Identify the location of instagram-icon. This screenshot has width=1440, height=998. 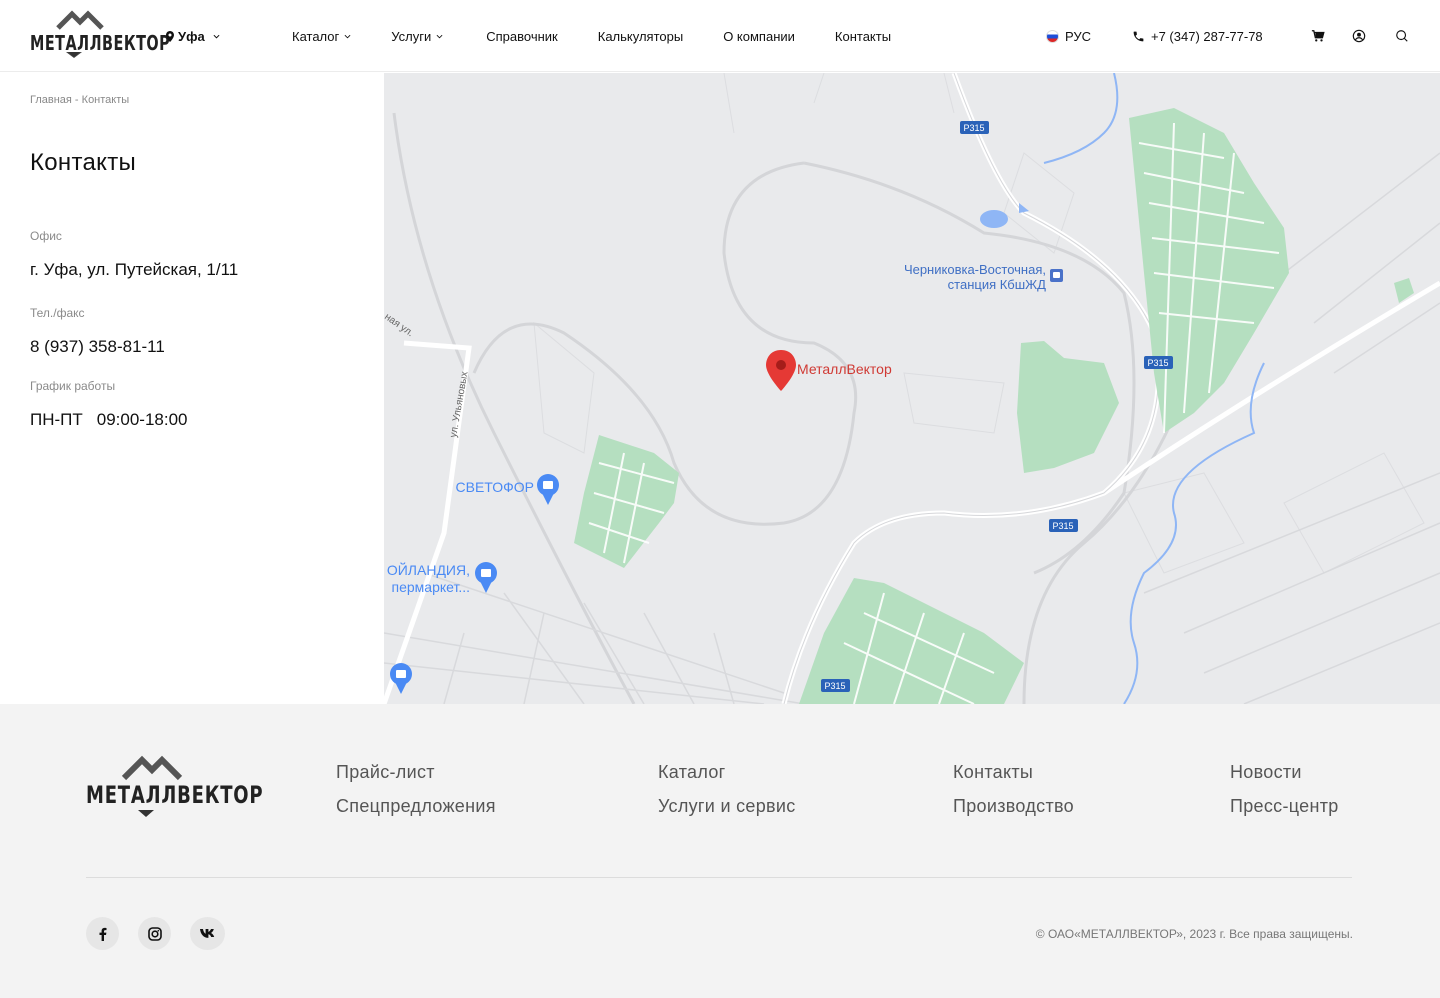
(154, 933).